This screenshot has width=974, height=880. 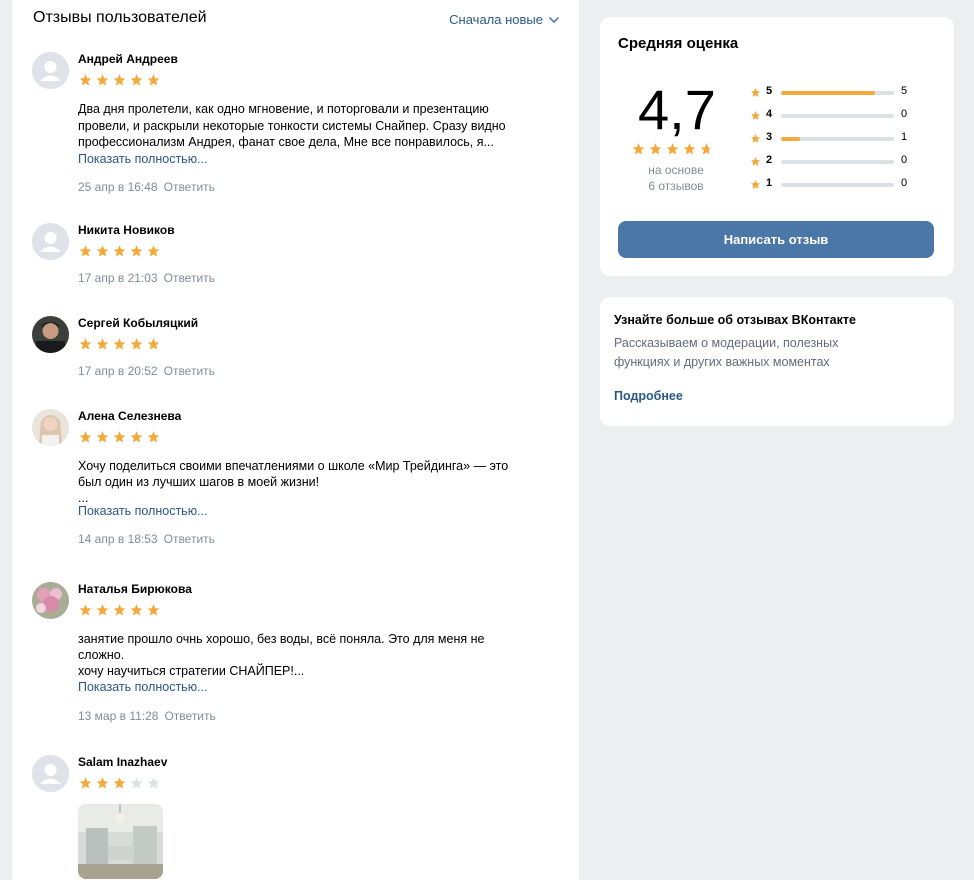 What do you see at coordinates (118, 539) in the screenshot?
I see `review-date: 14 апр в 18:53` at bounding box center [118, 539].